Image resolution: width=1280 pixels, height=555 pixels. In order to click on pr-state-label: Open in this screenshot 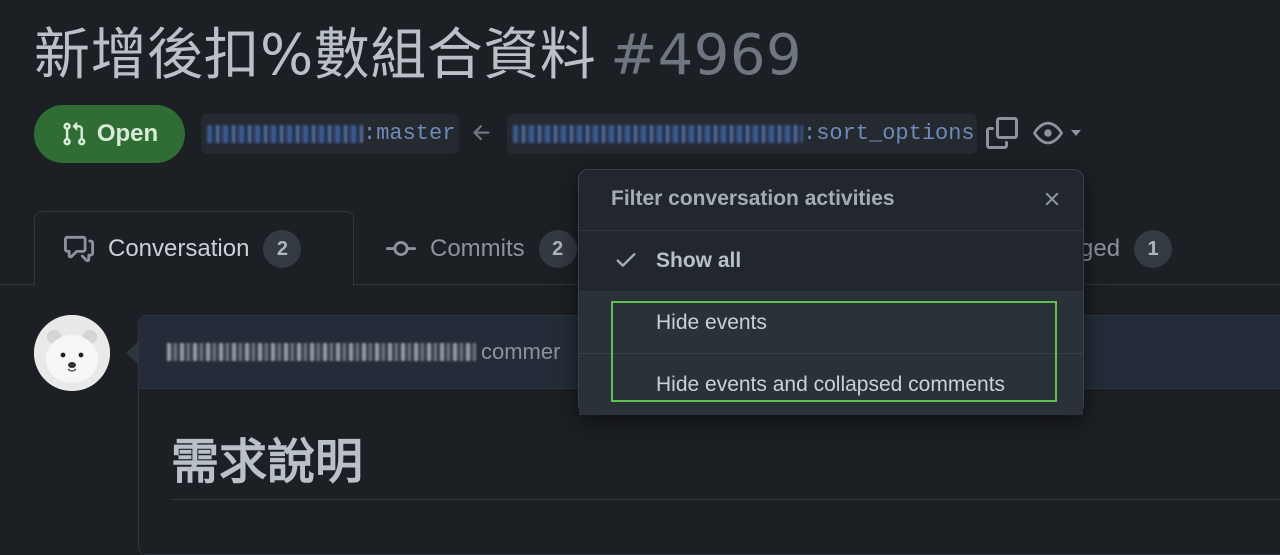, I will do `click(127, 133)`.